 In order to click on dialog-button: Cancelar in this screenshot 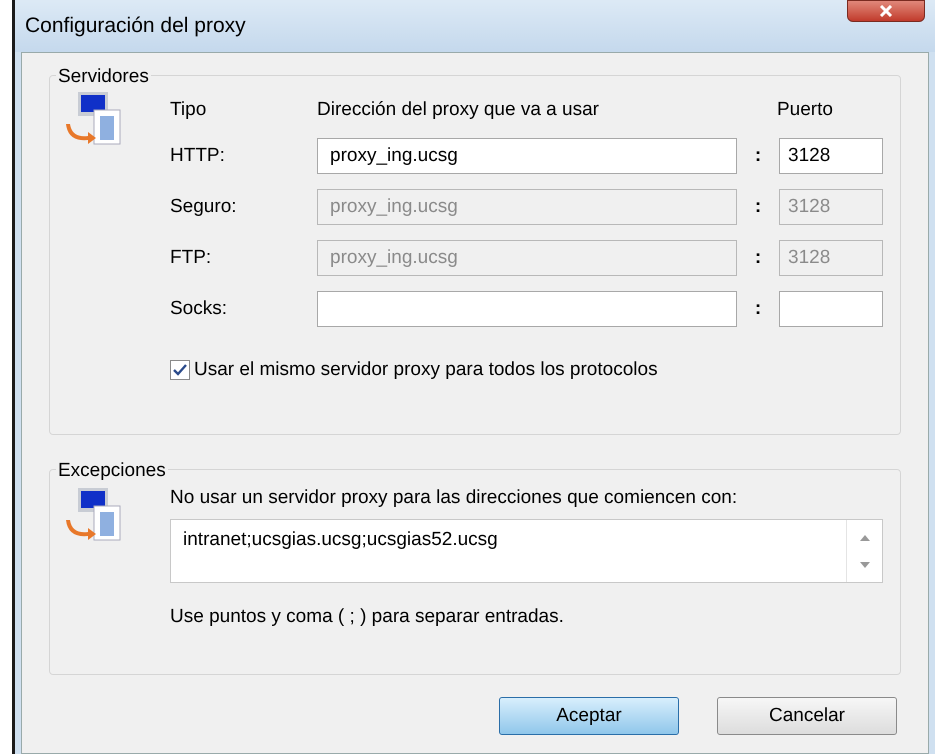, I will do `click(807, 716)`.